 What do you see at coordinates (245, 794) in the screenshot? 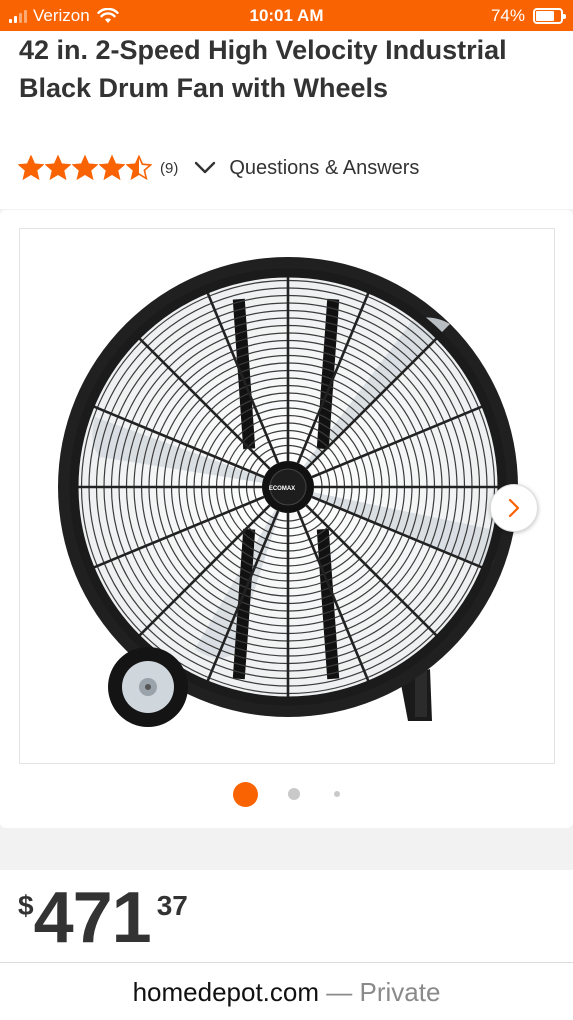
I see `carousel-dot-active` at bounding box center [245, 794].